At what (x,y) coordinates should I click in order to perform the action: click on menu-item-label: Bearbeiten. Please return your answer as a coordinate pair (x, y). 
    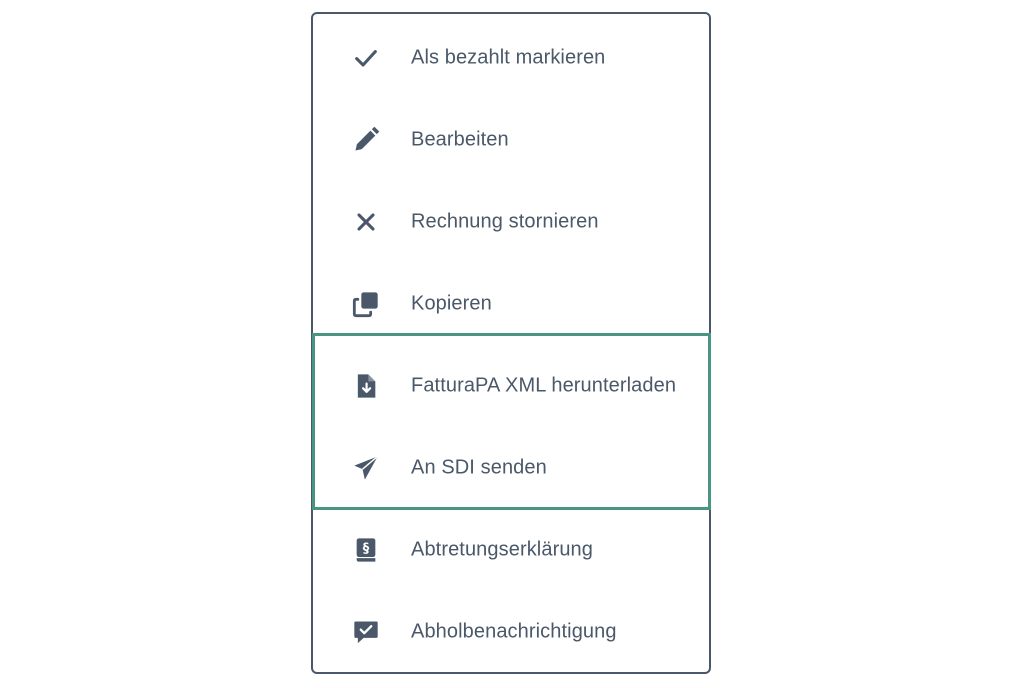
    Looking at the image, I should click on (460, 139).